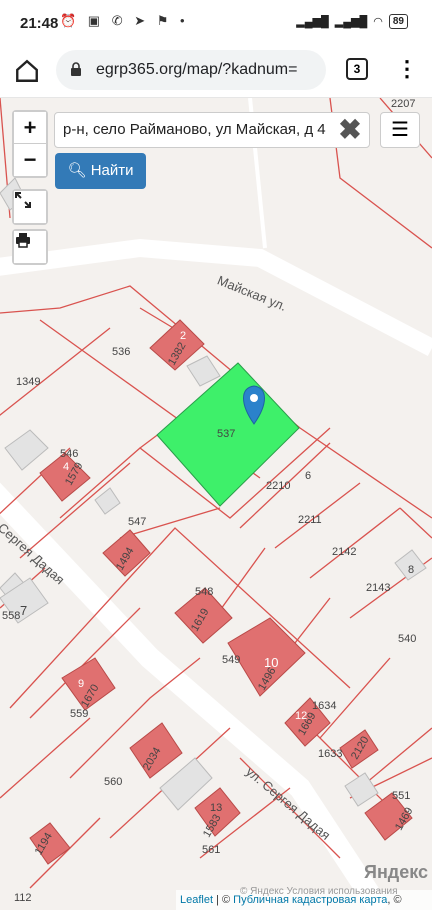 This screenshot has height=910, width=432. What do you see at coordinates (124, 20) in the screenshot?
I see `notification-icons: ⏰ ▣ ✆ ➤ ⚑ •` at bounding box center [124, 20].